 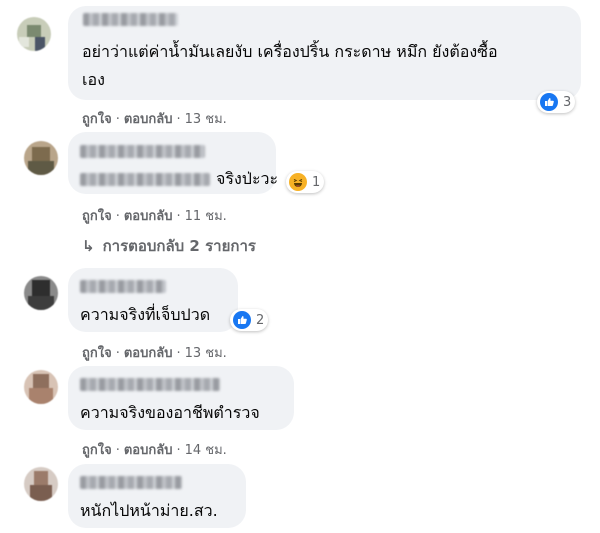 What do you see at coordinates (179, 246) in the screenshot?
I see `replies-label: การตอบกลับ 2 รายการ` at bounding box center [179, 246].